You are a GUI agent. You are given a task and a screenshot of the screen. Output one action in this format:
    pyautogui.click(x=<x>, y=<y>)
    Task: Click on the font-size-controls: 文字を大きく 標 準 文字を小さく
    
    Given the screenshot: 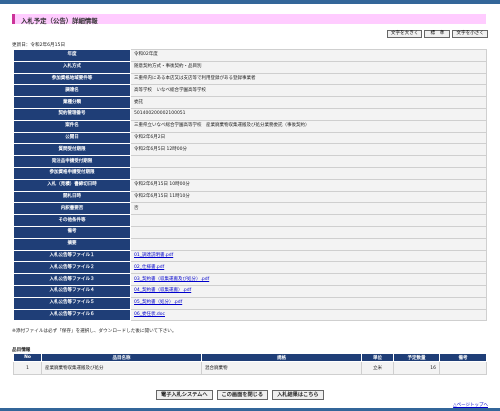 What is the action you would take?
    pyautogui.click(x=437, y=34)
    